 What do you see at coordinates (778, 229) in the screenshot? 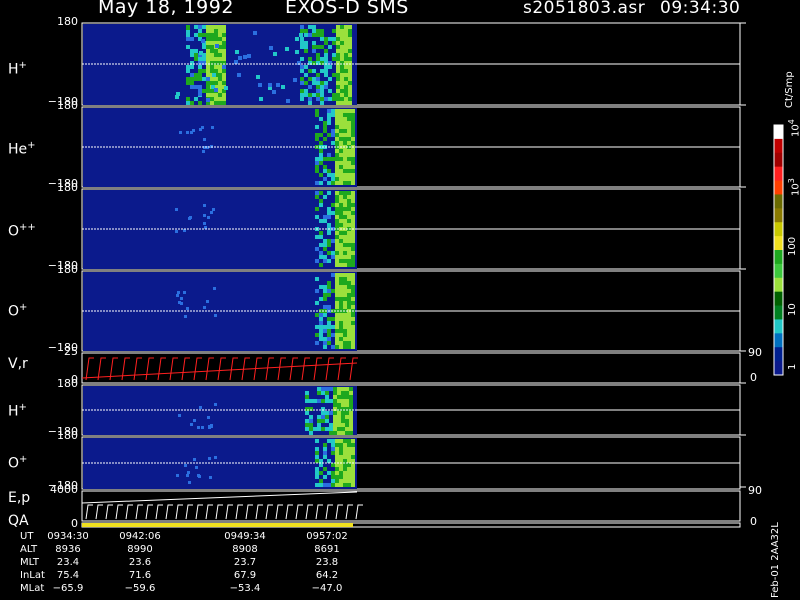
I see `colorbar-segment` at bounding box center [778, 229].